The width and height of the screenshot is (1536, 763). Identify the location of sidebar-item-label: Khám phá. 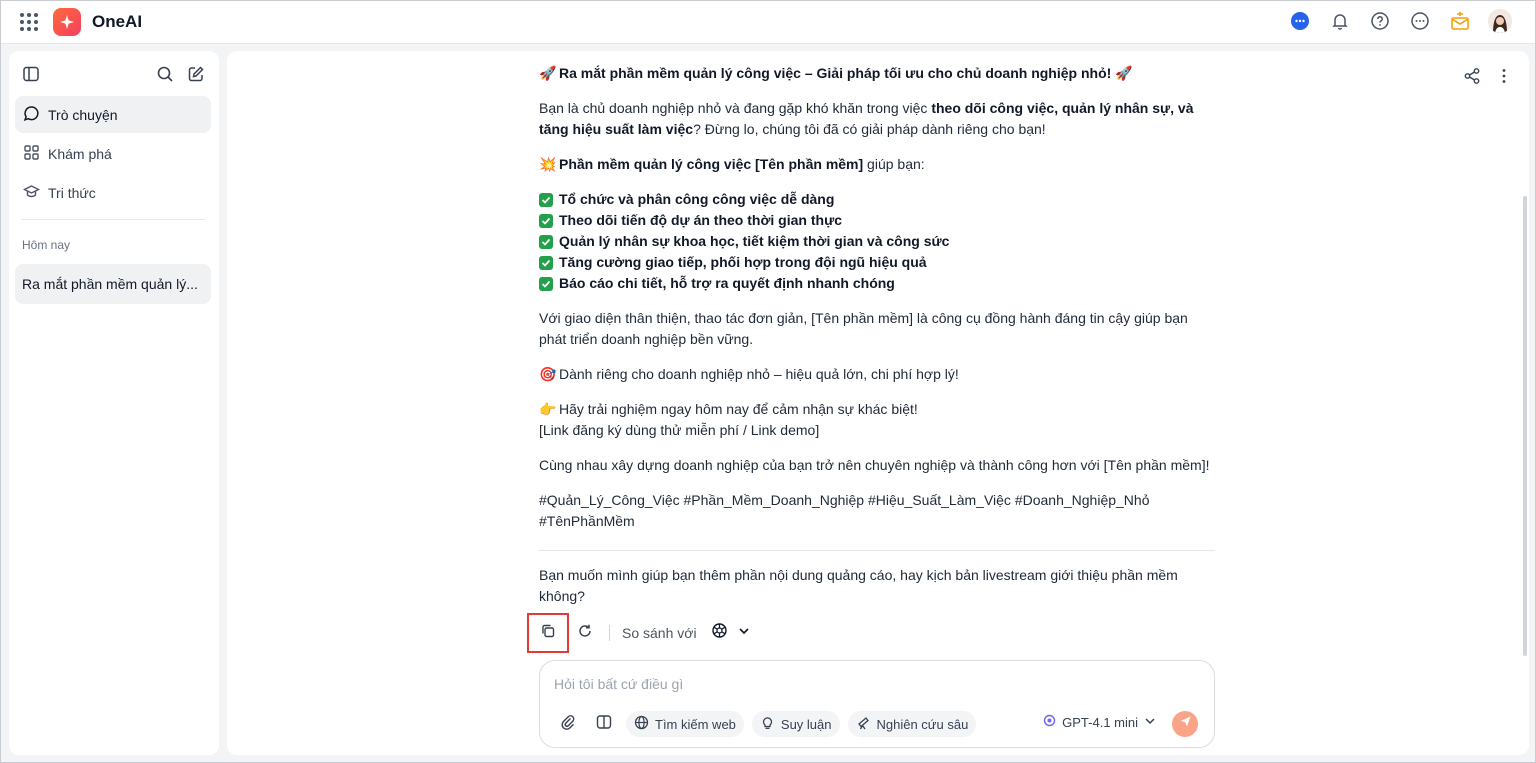
(80, 153).